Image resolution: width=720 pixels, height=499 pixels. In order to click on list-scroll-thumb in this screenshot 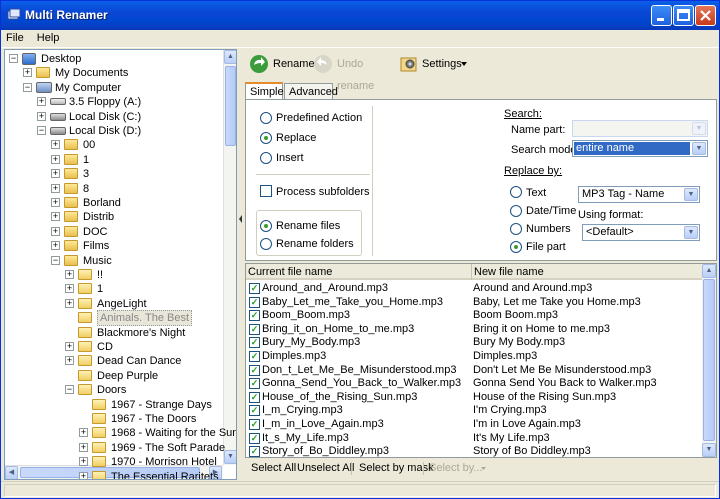, I will do `click(709, 360)`.